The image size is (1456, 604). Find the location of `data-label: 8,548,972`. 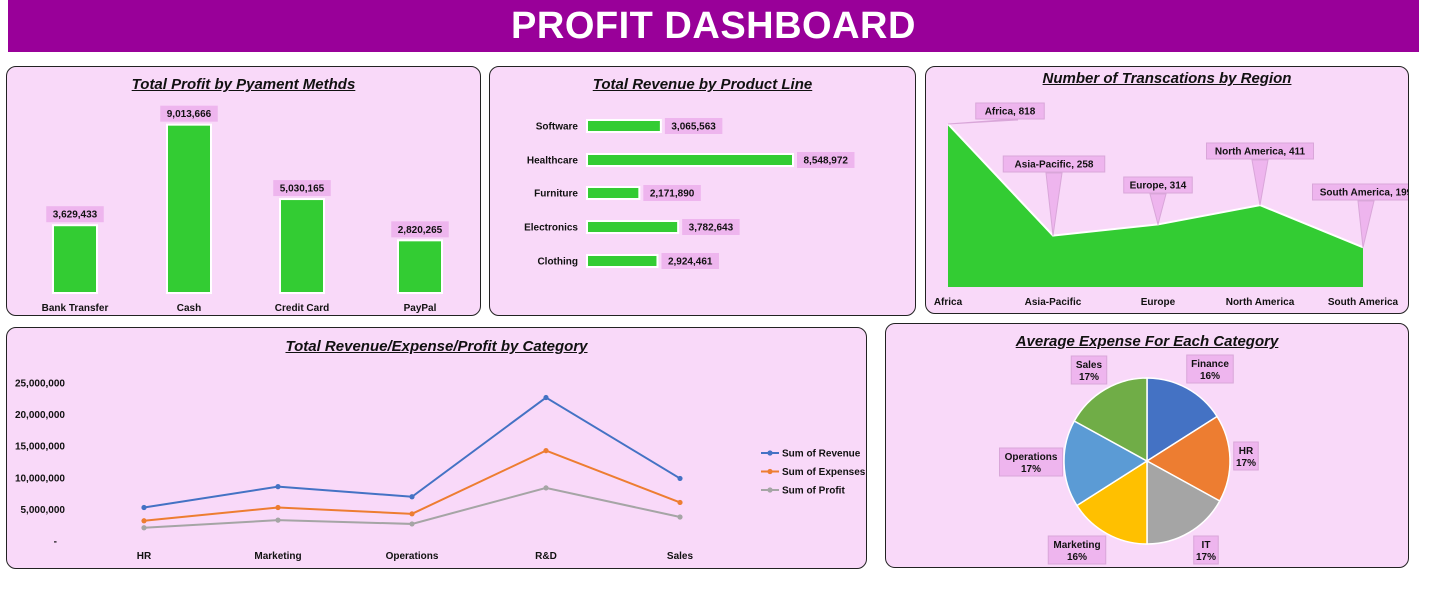

data-label: 8,548,972 is located at coordinates (826, 161).